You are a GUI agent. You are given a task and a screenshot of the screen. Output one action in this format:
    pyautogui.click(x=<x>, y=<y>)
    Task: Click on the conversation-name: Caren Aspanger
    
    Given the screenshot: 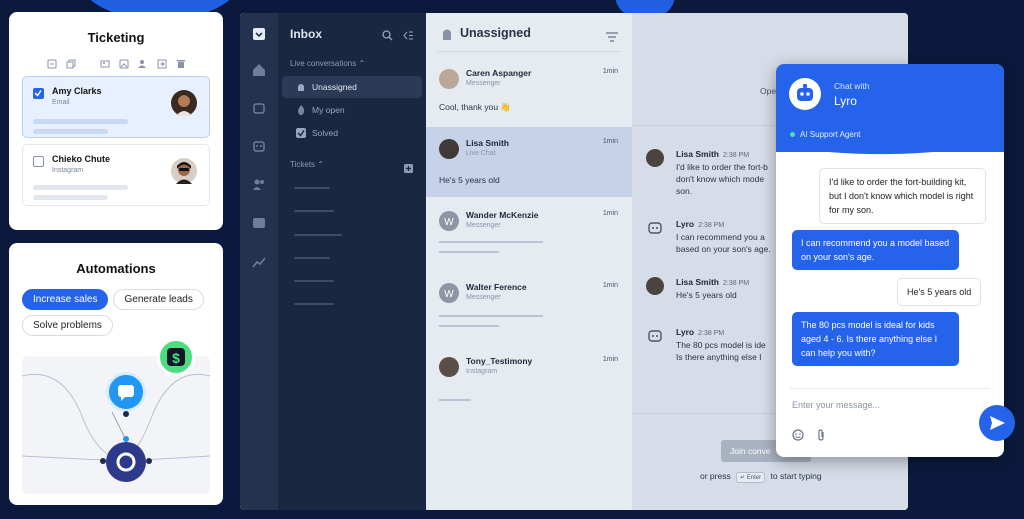 What is the action you would take?
    pyautogui.click(x=499, y=73)
    